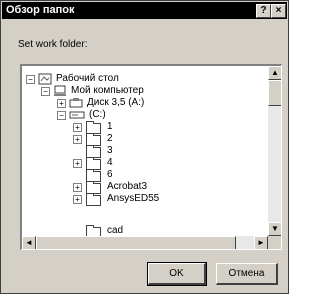  What do you see at coordinates (97, 114) in the screenshot?
I see `tree-item-label: (C:)` at bounding box center [97, 114].